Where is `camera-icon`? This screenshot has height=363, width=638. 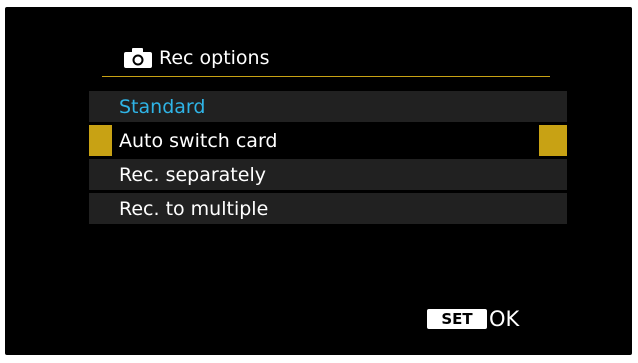 camera-icon is located at coordinates (138, 58).